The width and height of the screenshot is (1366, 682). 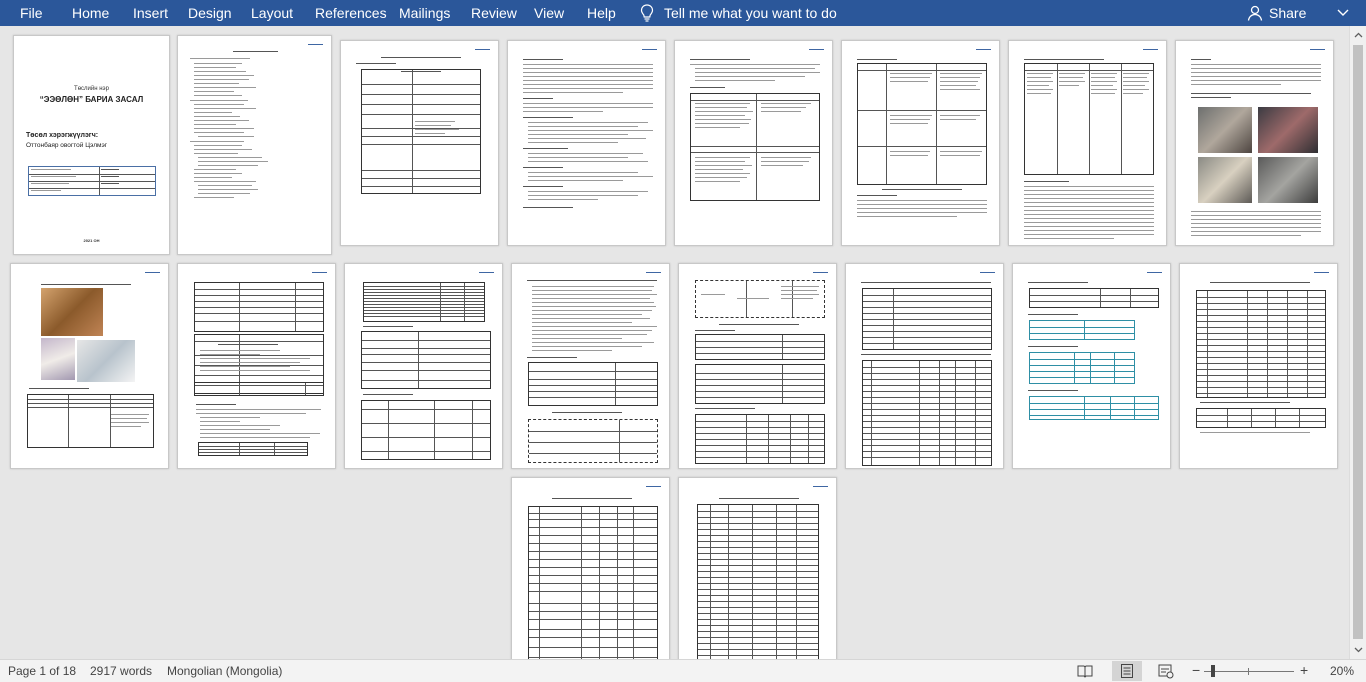 I want to click on duty-table, so click(x=426, y=360).